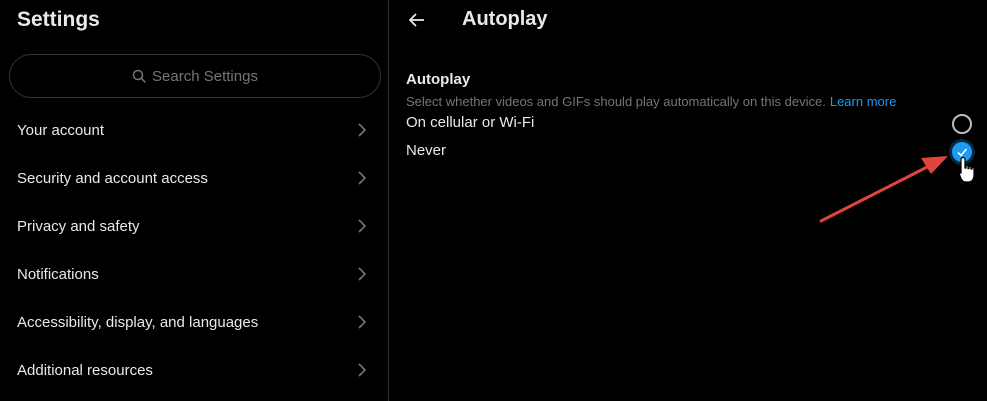 This screenshot has width=987, height=401. What do you see at coordinates (58, 19) in the screenshot?
I see `sidebar-title: Settings` at bounding box center [58, 19].